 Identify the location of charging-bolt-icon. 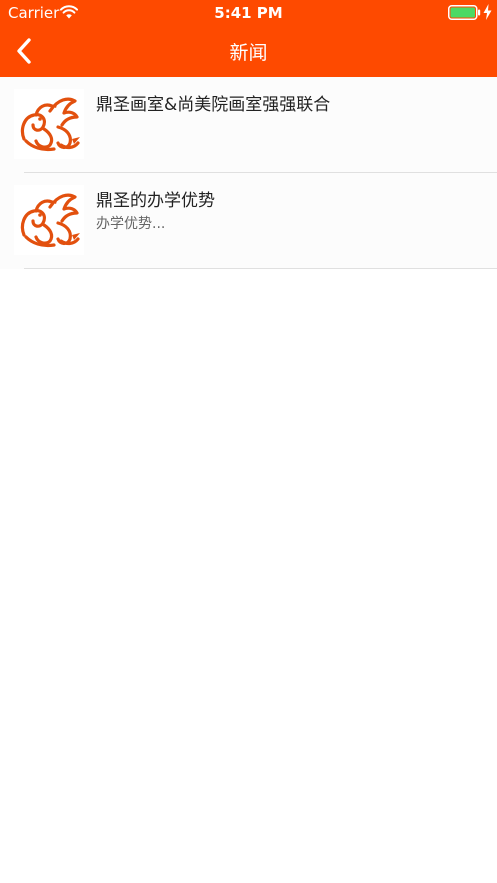
(487, 12).